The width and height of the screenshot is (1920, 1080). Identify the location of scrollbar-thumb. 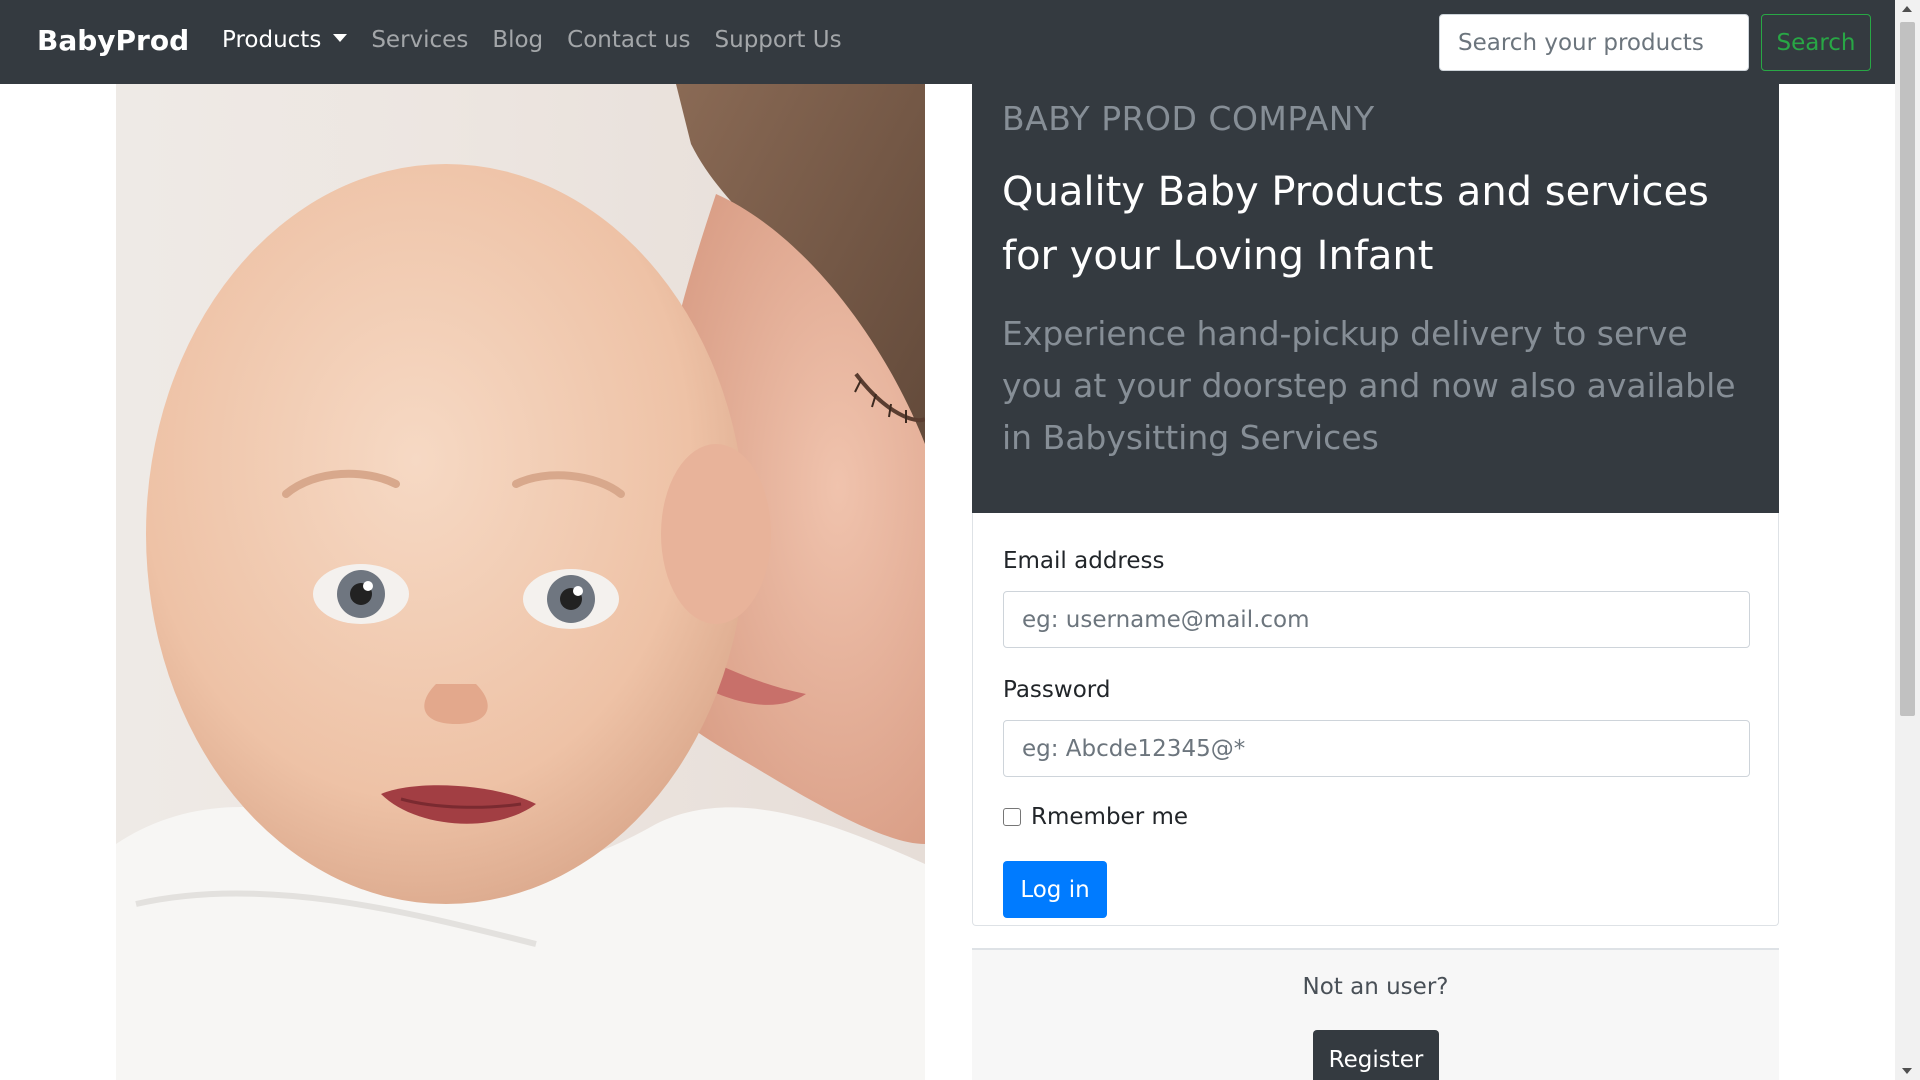
(1907, 369).